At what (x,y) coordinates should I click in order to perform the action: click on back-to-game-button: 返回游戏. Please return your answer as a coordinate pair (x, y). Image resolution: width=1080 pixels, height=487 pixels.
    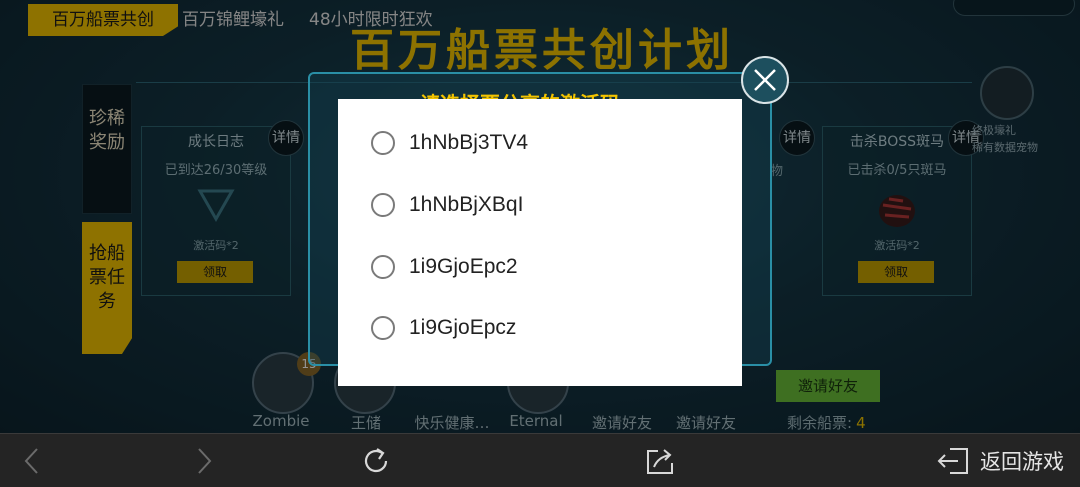
    Looking at the image, I should click on (1000, 460).